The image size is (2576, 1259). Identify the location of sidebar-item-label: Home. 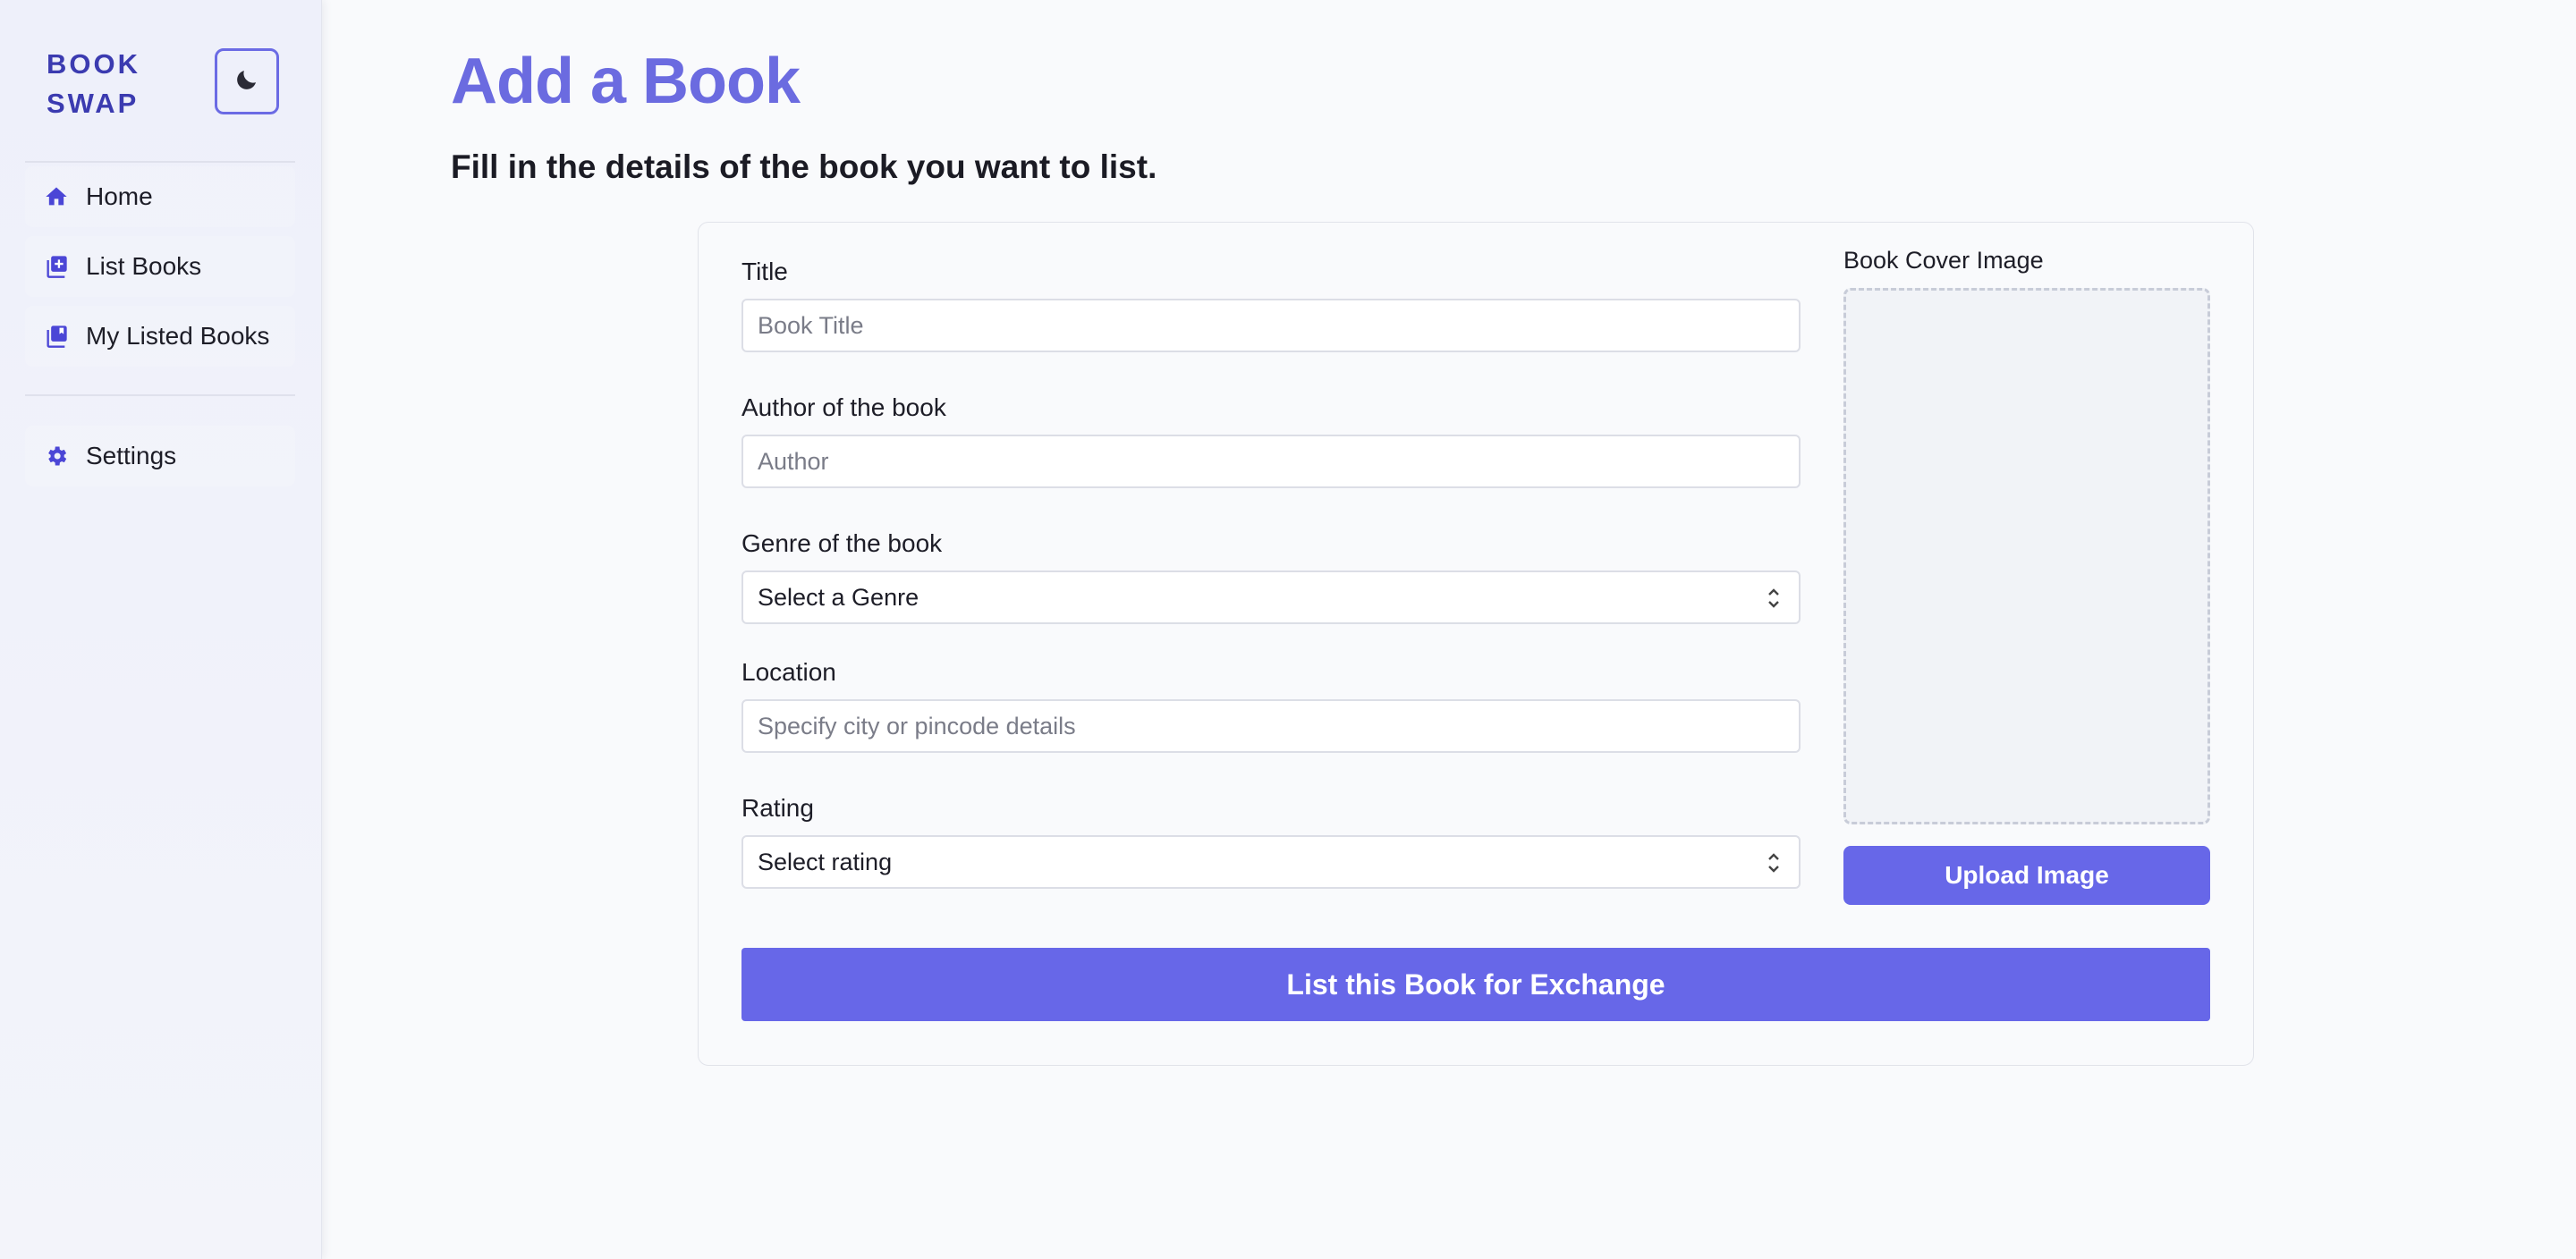
(119, 196).